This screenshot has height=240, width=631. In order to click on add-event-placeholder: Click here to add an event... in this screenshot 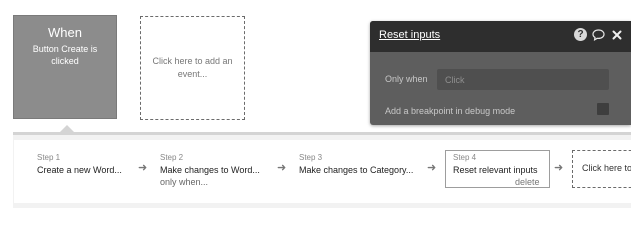, I will do `click(192, 68)`.